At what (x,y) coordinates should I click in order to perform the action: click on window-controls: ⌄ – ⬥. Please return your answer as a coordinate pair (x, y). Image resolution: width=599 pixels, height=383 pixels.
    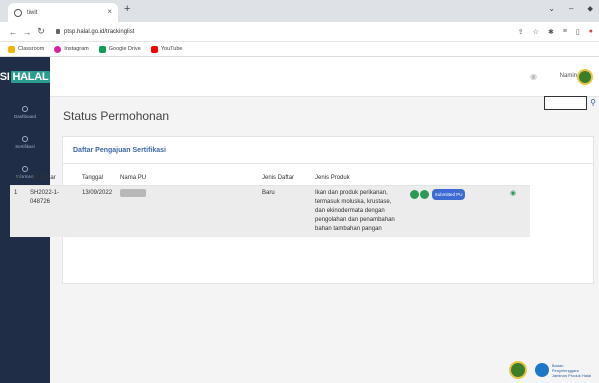
    Looking at the image, I should click on (570, 9).